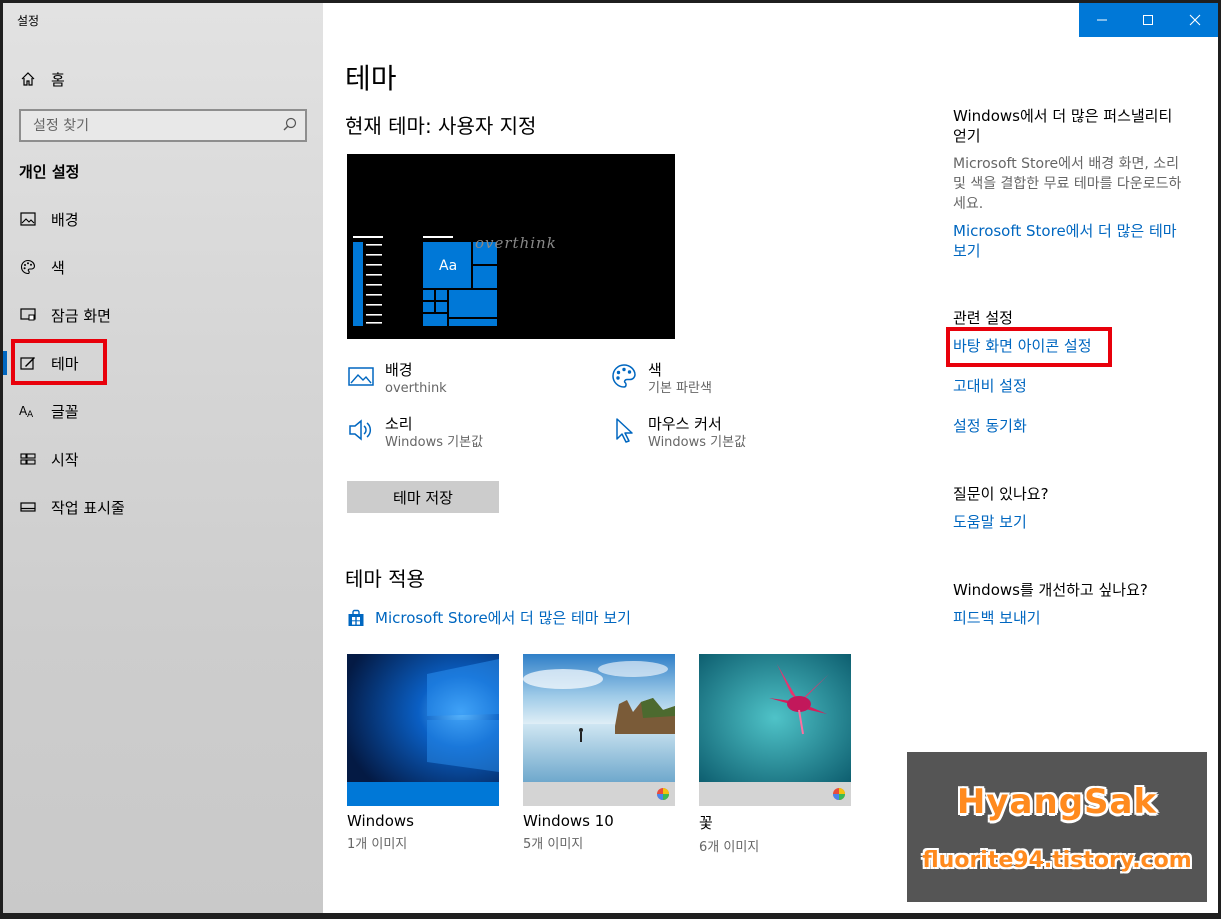 This screenshot has height=919, width=1221. I want to click on property-cursor: 마우스 커서 Windows 기본값, so click(678, 433).